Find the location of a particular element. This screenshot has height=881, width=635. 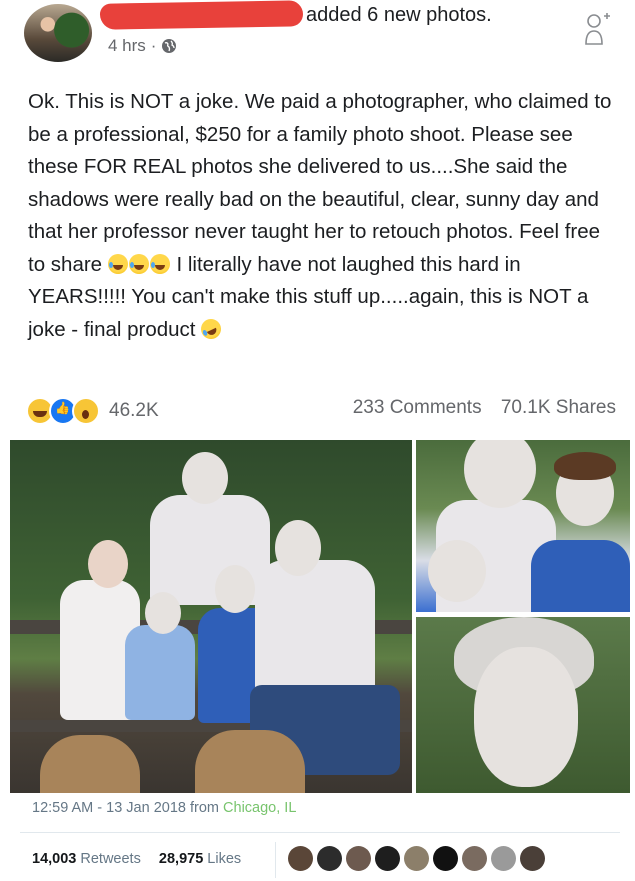

reaction-count: 46.2K is located at coordinates (134, 410).